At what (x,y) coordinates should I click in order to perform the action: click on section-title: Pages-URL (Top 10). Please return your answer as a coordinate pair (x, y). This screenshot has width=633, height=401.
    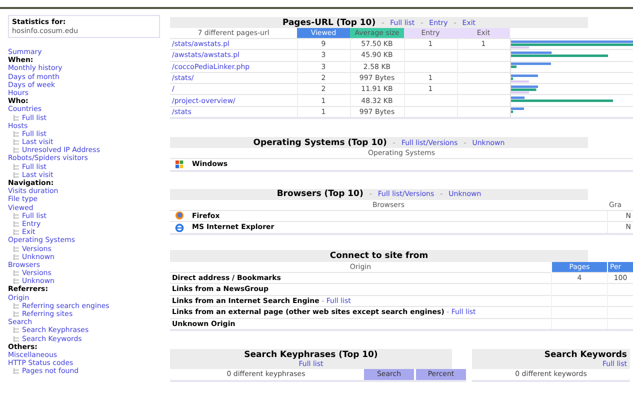
    Looking at the image, I should click on (329, 23).